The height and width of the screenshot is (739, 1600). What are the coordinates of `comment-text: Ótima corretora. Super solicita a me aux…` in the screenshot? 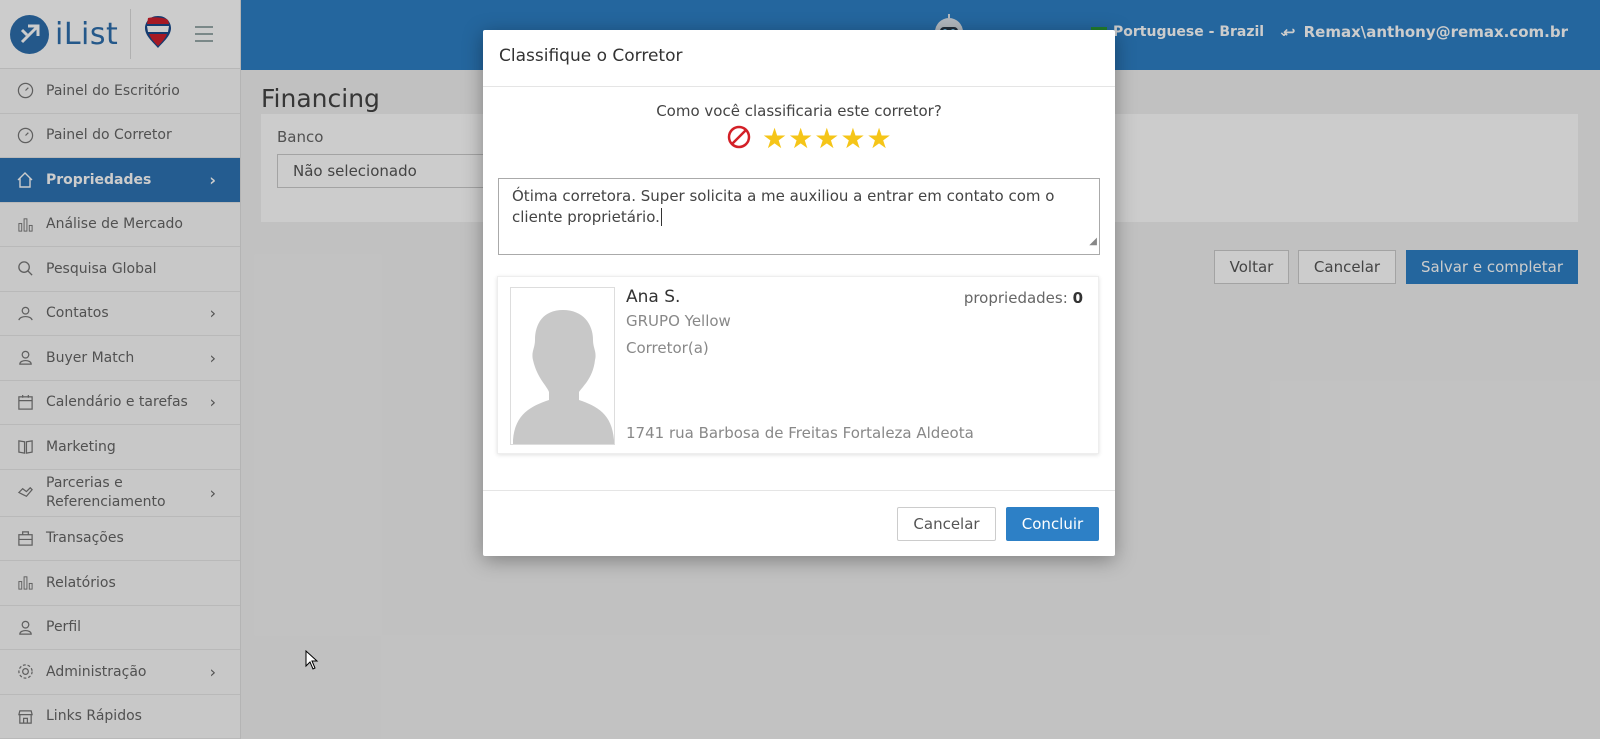 It's located at (783, 206).